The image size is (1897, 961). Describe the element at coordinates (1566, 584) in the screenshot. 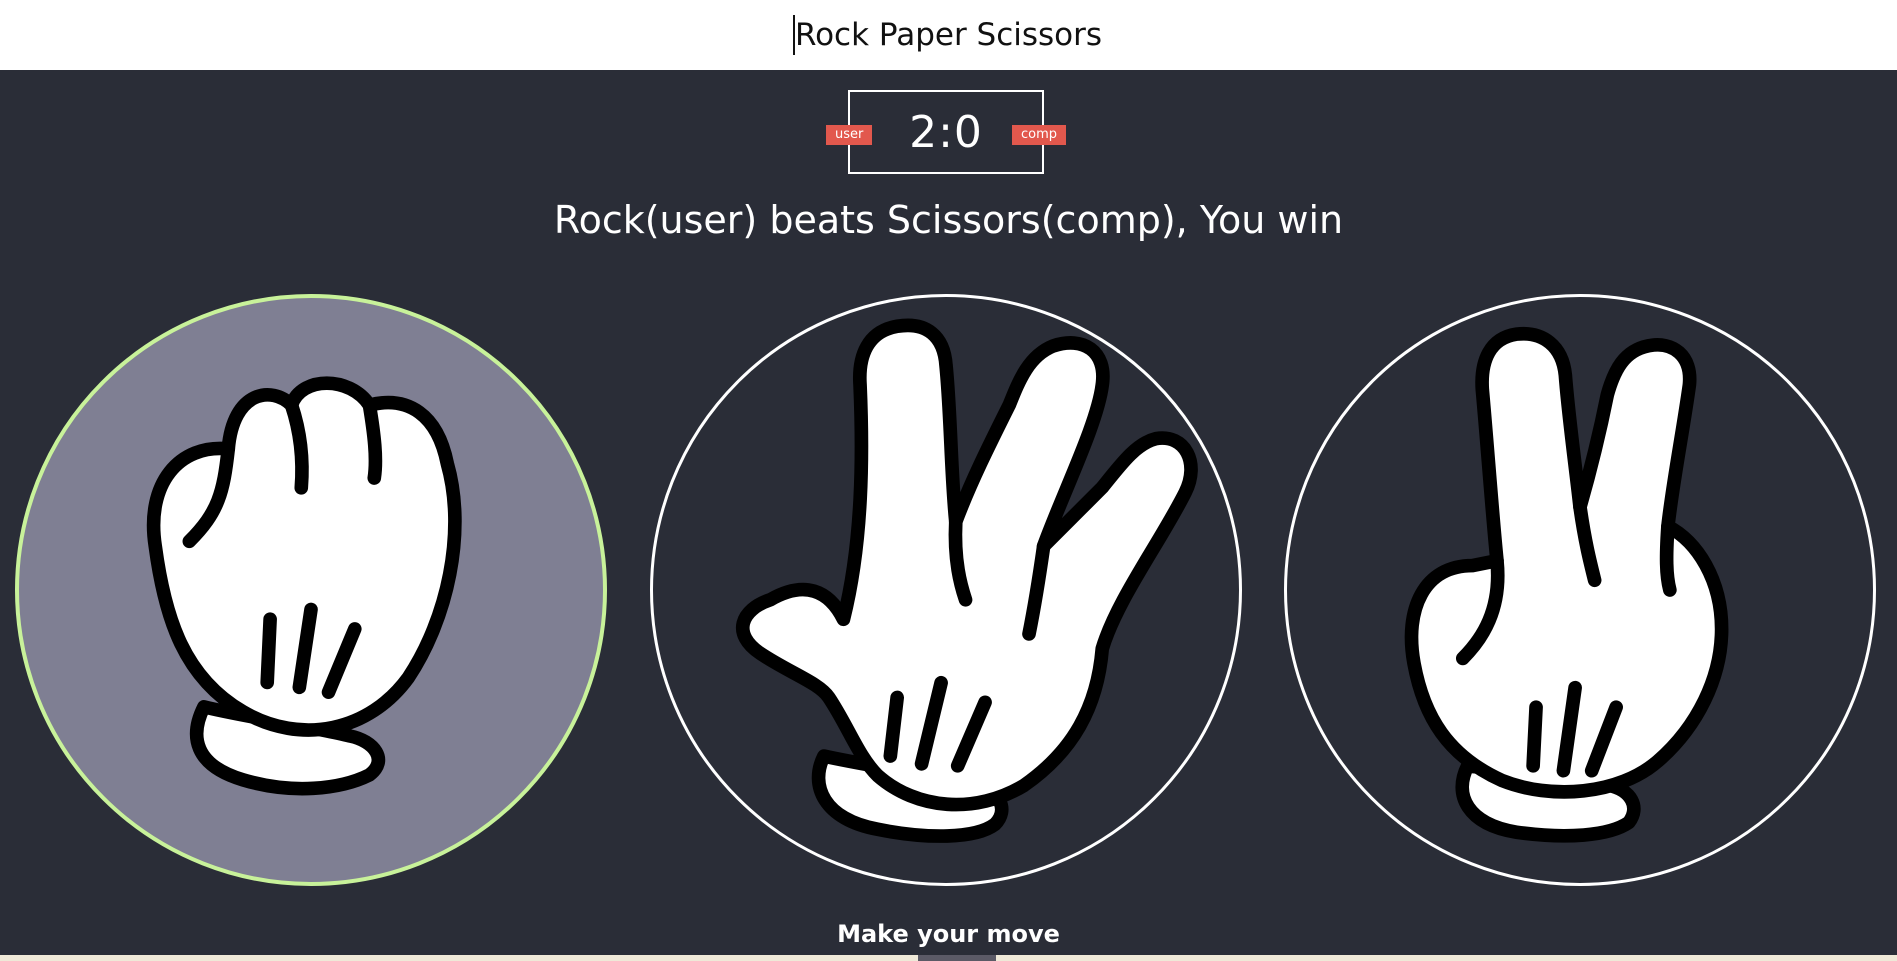

I see `scissors-hand-icon` at that location.